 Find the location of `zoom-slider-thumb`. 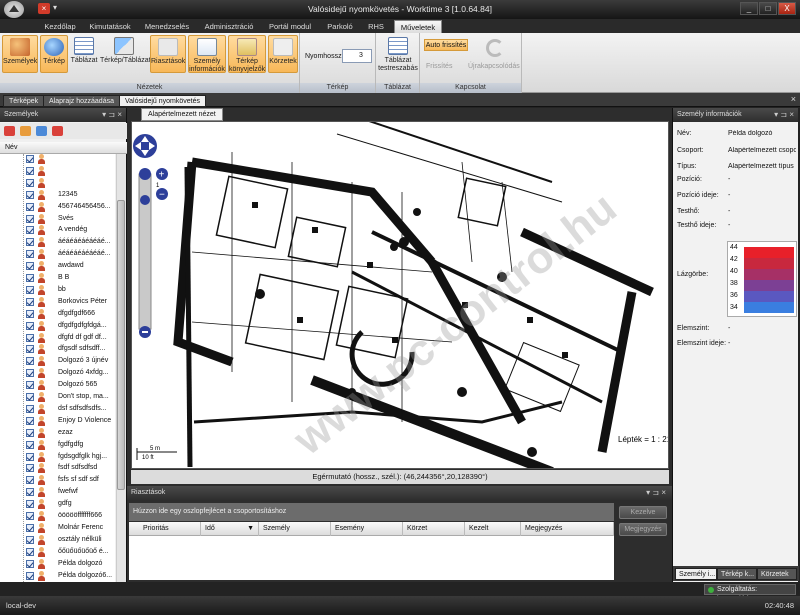

zoom-slider-thumb is located at coordinates (145, 200).